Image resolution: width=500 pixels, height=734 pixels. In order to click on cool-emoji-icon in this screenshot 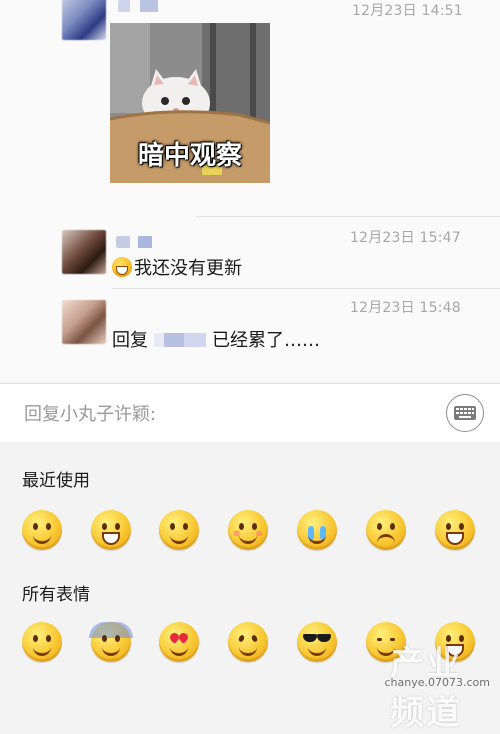, I will do `click(317, 642)`.